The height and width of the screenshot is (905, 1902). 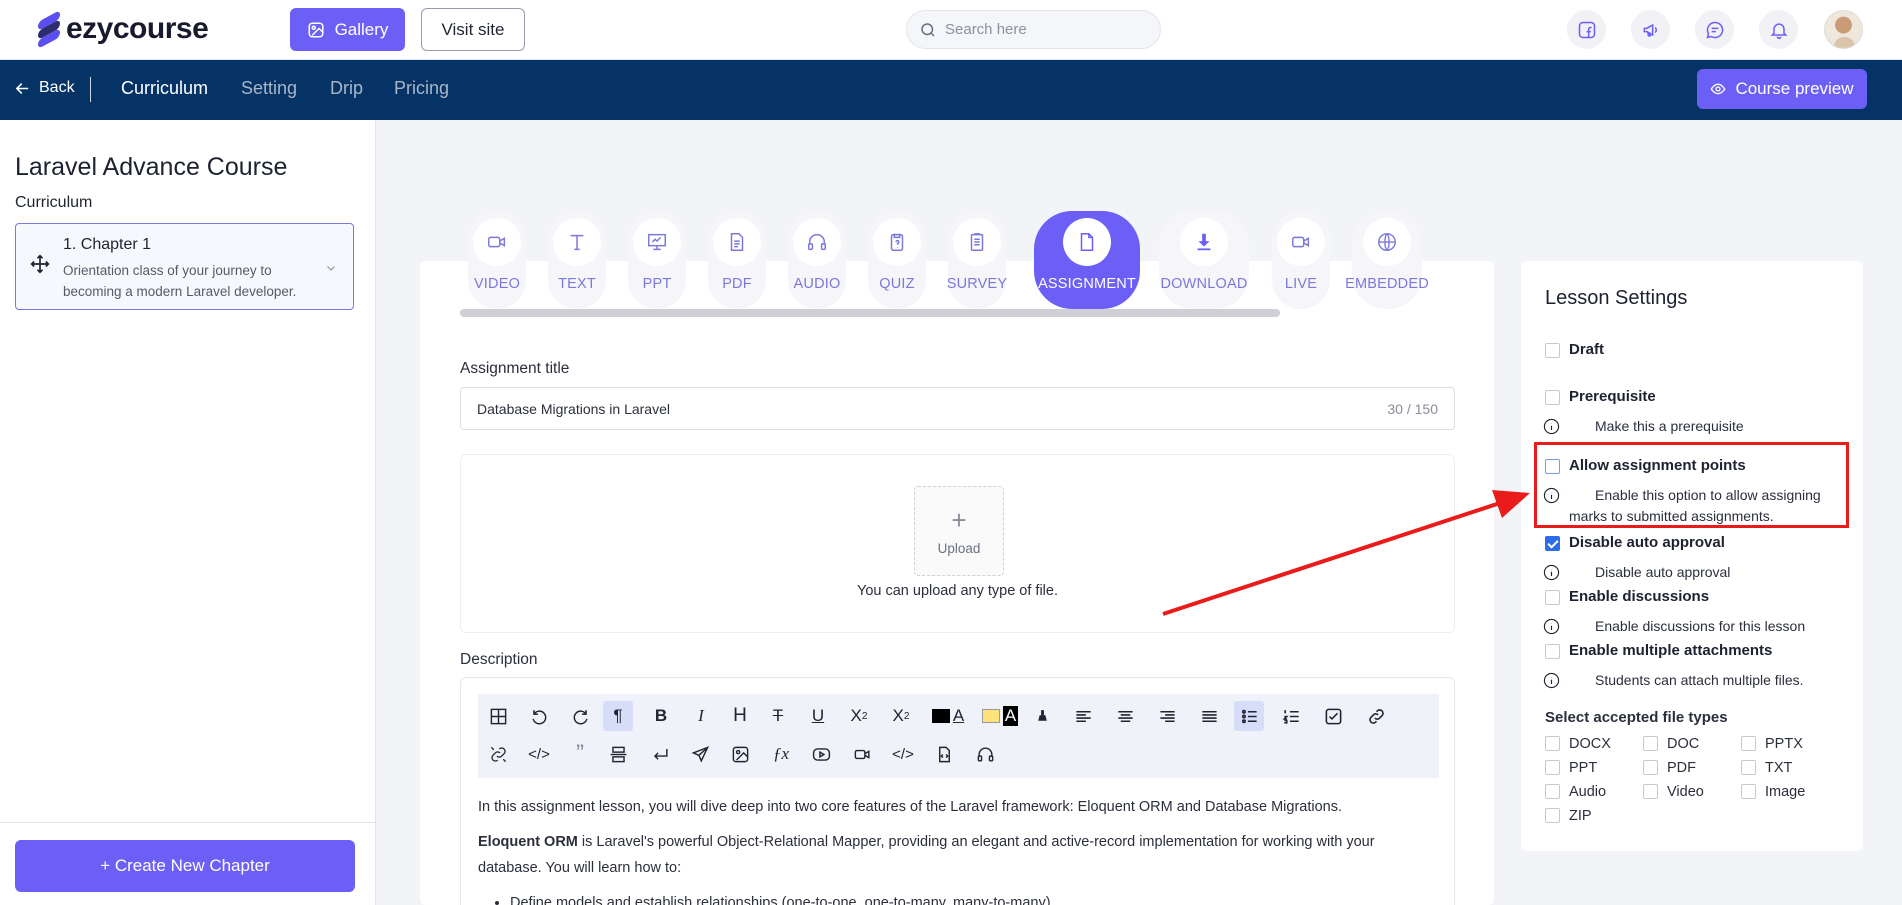 What do you see at coordinates (870, 313) in the screenshot?
I see `type-scrollbar` at bounding box center [870, 313].